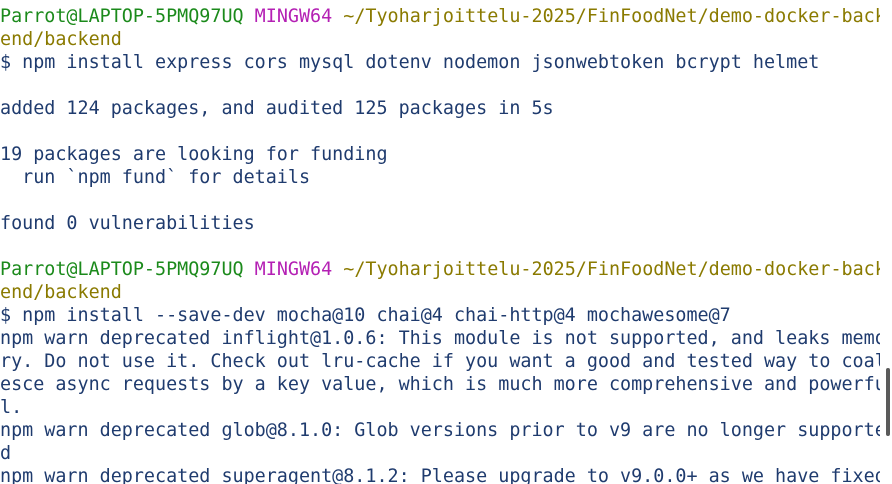  What do you see at coordinates (194, 154) in the screenshot?
I see `output-line: 19 packages are looking for funding` at bounding box center [194, 154].